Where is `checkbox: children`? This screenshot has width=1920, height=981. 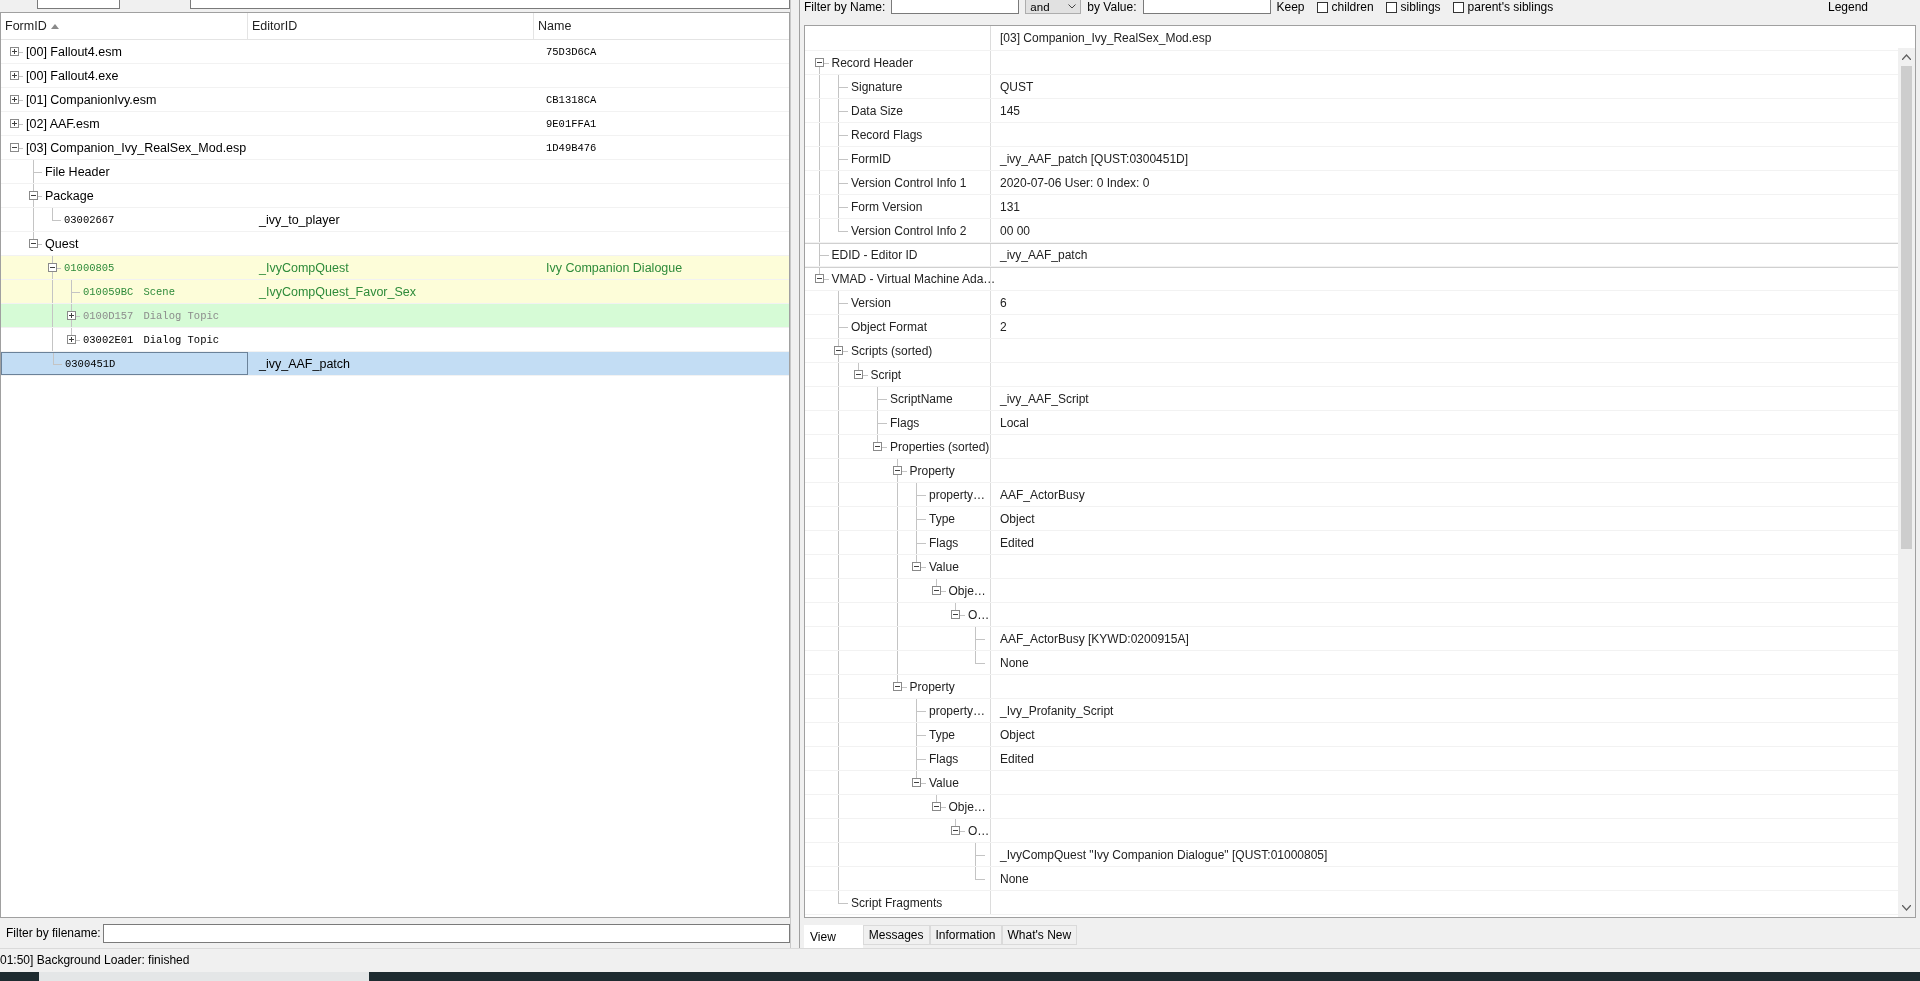
checkbox: children is located at coordinates (1345, 7).